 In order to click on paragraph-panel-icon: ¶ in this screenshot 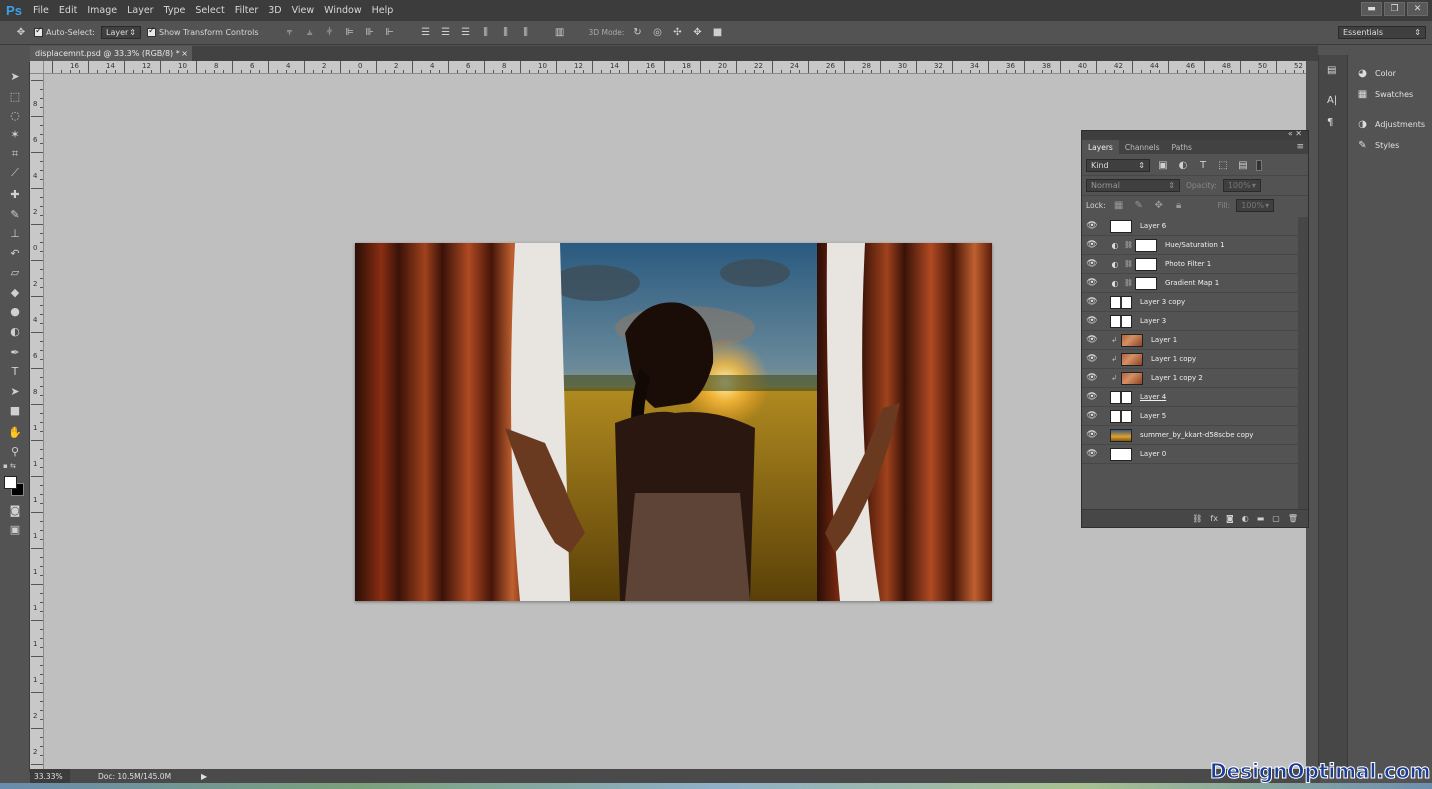, I will do `click(1334, 124)`.